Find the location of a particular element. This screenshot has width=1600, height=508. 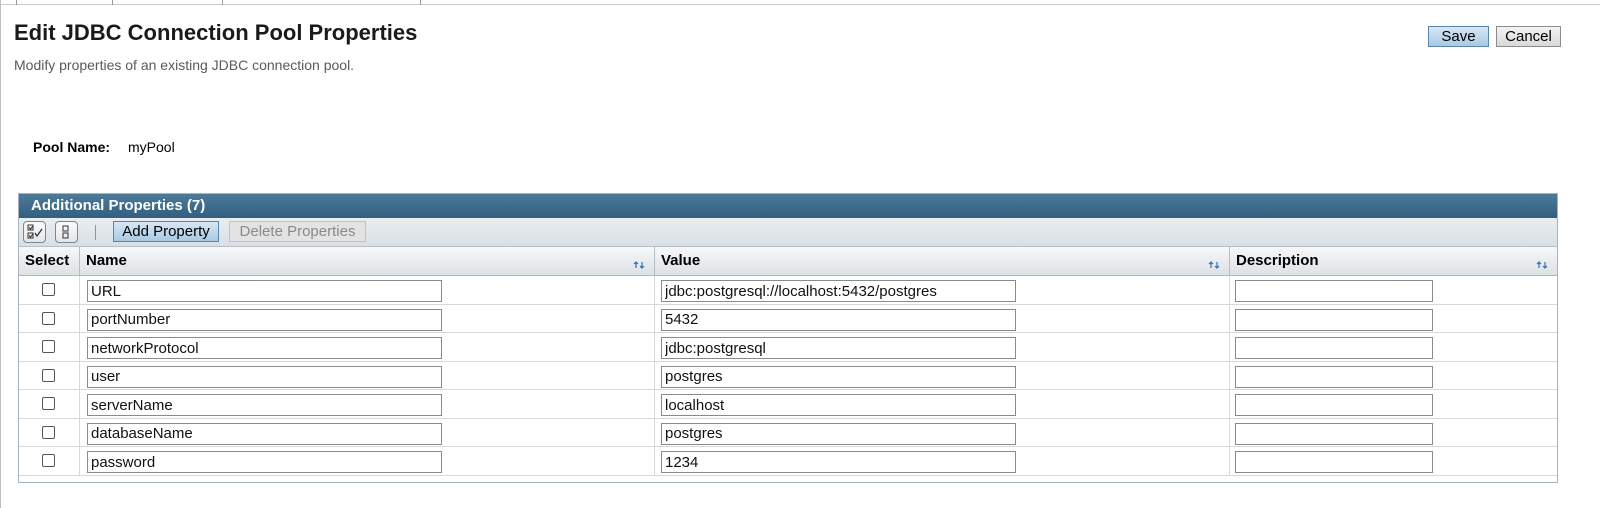

pool-name-value: myPool is located at coordinates (151, 147).